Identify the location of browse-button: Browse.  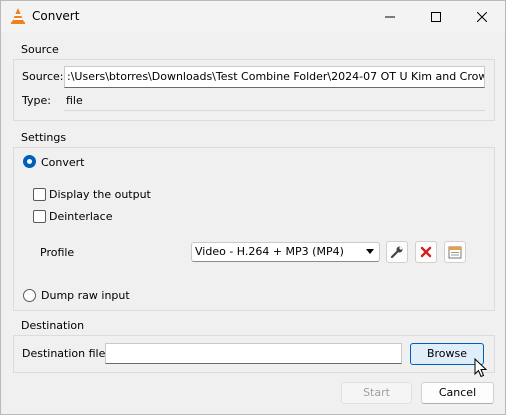
(447, 354).